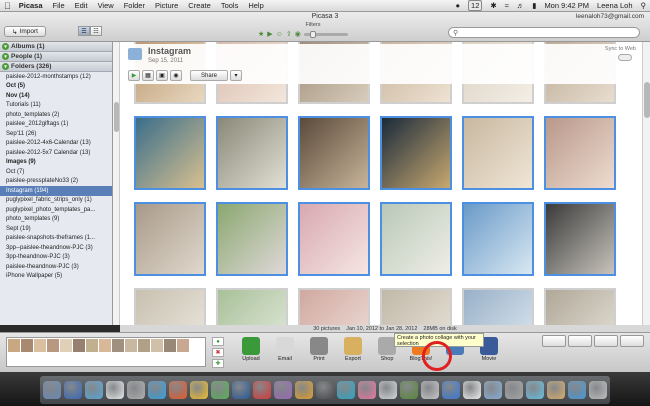 Image resolution: width=650 pixels, height=406 pixels. What do you see at coordinates (507, 5) in the screenshot?
I see `wifi-icon: ≈` at bounding box center [507, 5].